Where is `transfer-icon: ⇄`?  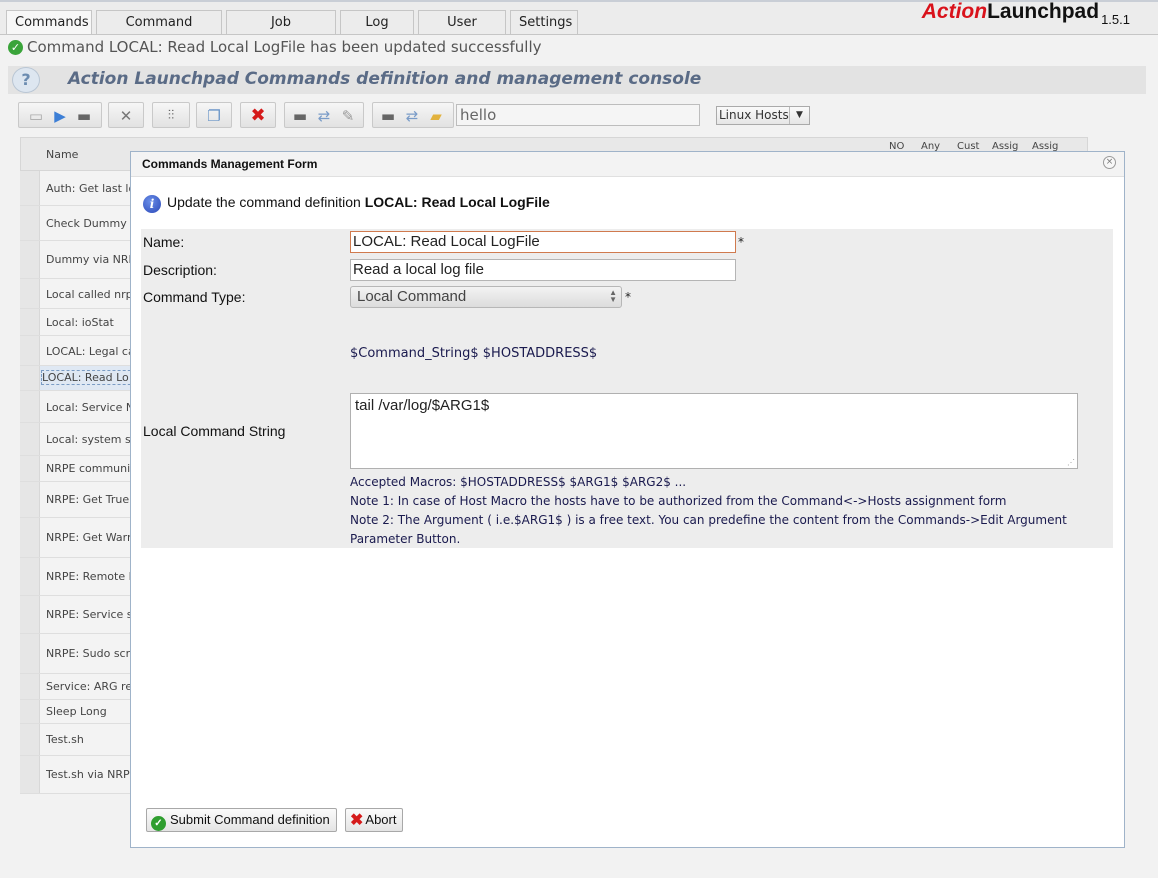
transfer-icon: ⇄ is located at coordinates (324, 116).